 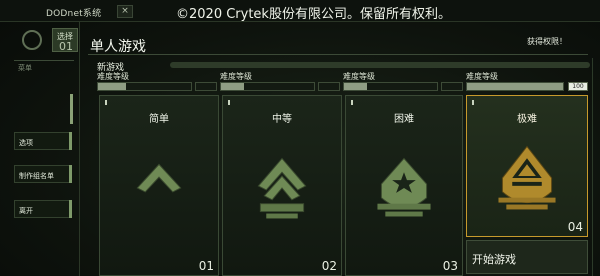 I want to click on difficulty-card-extreme: 极难 04, so click(x=527, y=166).